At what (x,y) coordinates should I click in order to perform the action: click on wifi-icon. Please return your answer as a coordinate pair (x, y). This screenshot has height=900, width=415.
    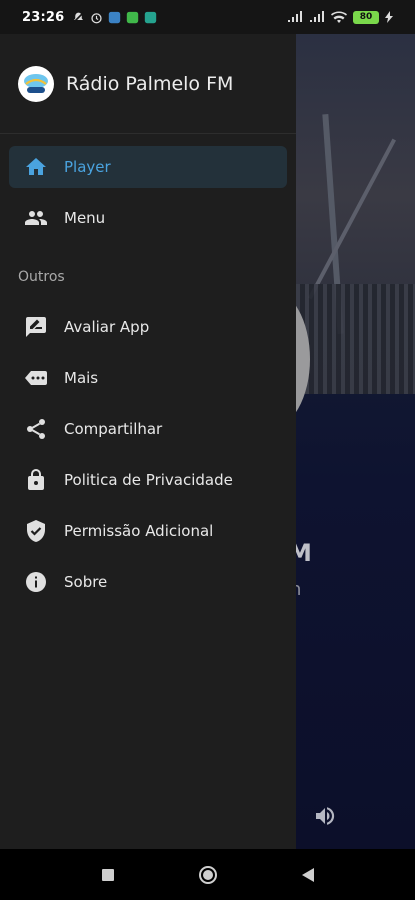
    Looking at the image, I should click on (339, 16).